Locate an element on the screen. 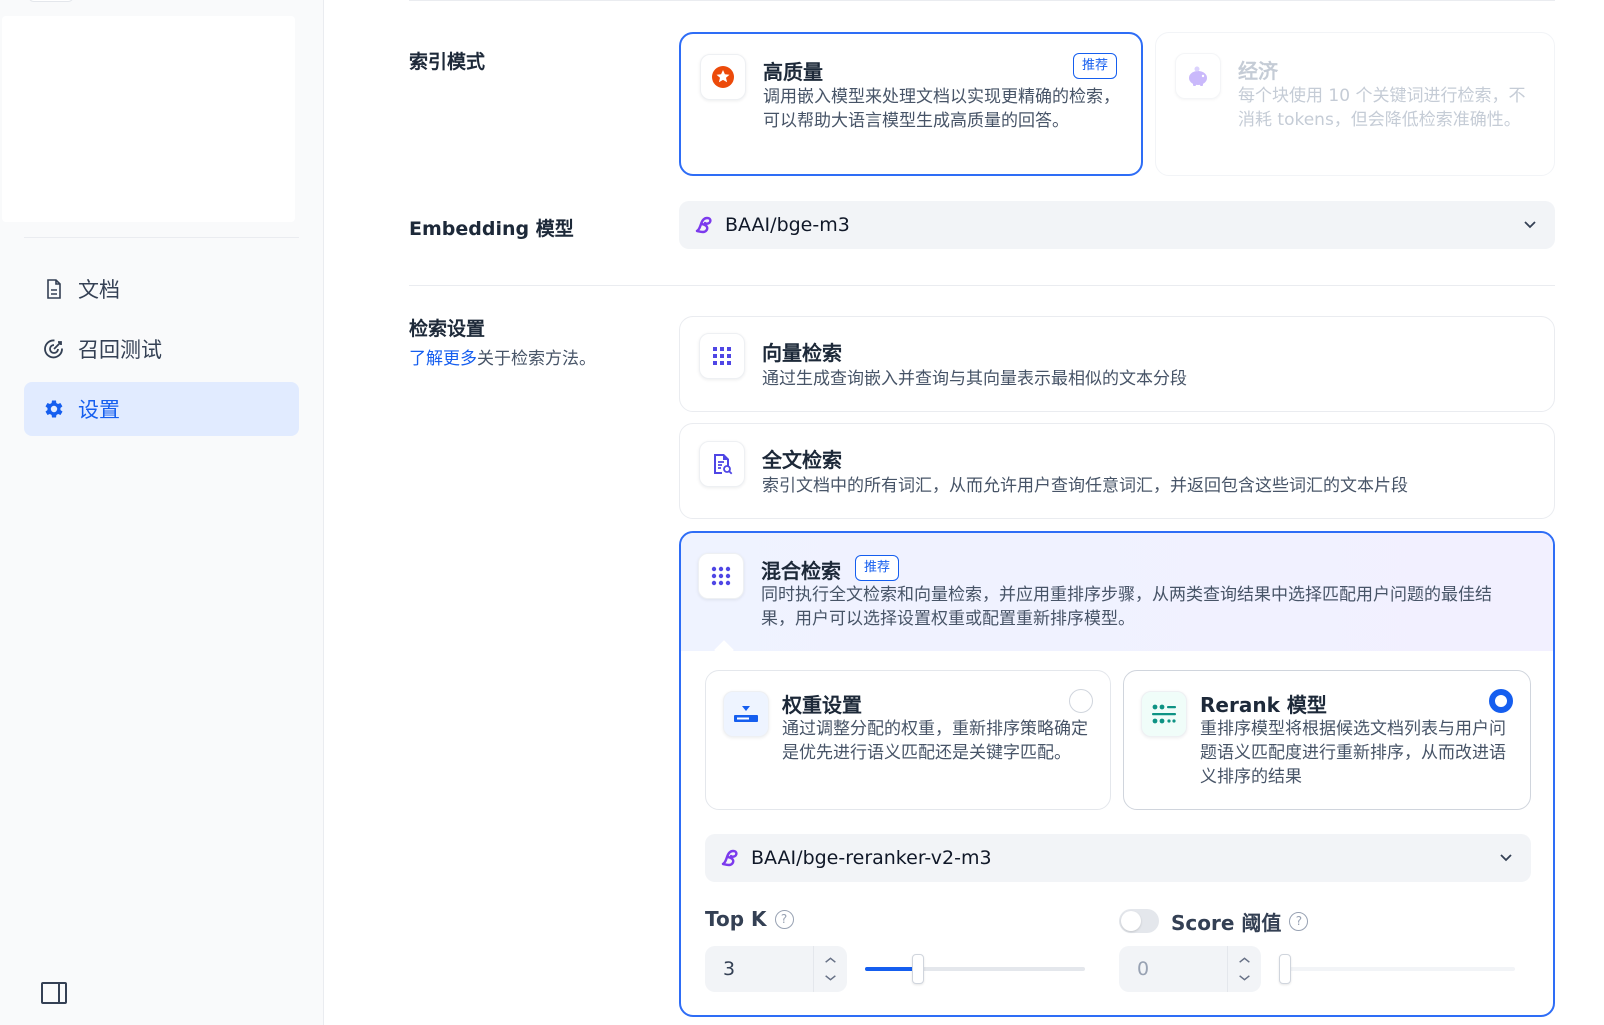  top-k-slider-fill is located at coordinates (891, 969).